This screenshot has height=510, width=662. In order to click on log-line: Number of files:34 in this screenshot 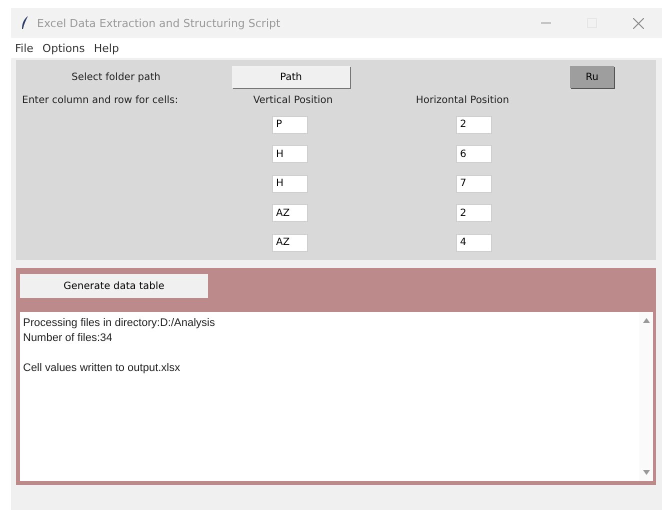, I will do `click(68, 338)`.